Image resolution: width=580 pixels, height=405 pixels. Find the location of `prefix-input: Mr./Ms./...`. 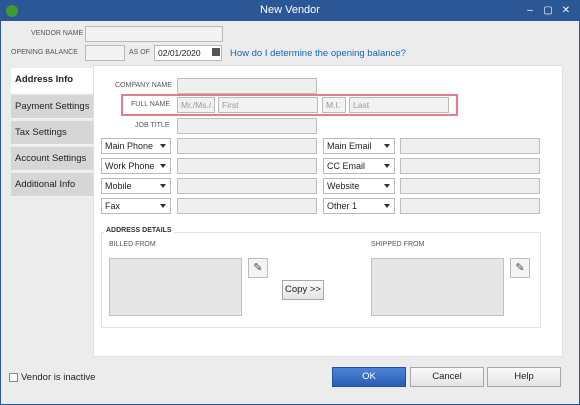

prefix-input: Mr./Ms./... is located at coordinates (196, 105).